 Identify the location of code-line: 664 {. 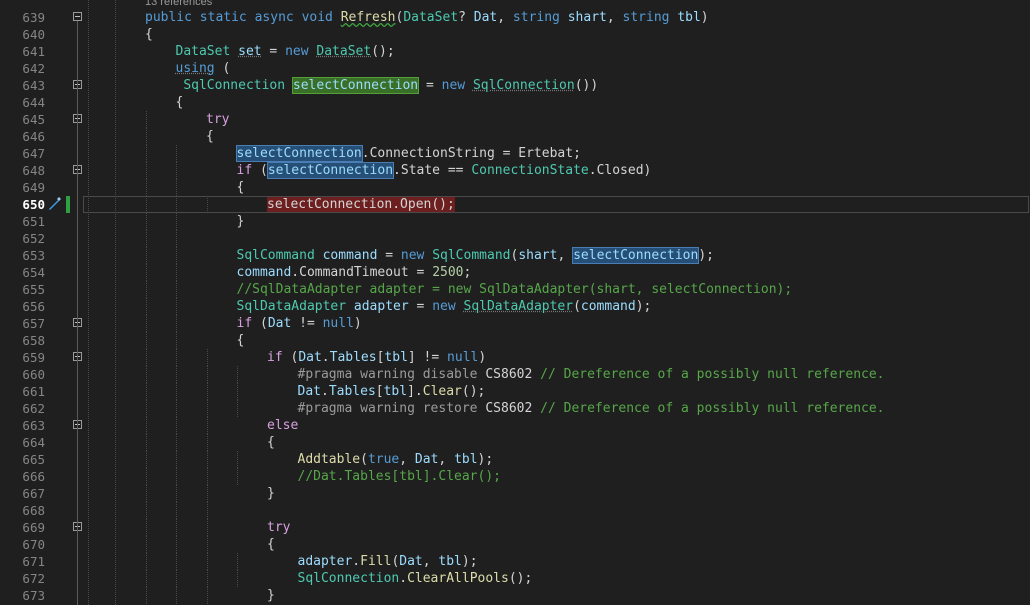
(515, 442).